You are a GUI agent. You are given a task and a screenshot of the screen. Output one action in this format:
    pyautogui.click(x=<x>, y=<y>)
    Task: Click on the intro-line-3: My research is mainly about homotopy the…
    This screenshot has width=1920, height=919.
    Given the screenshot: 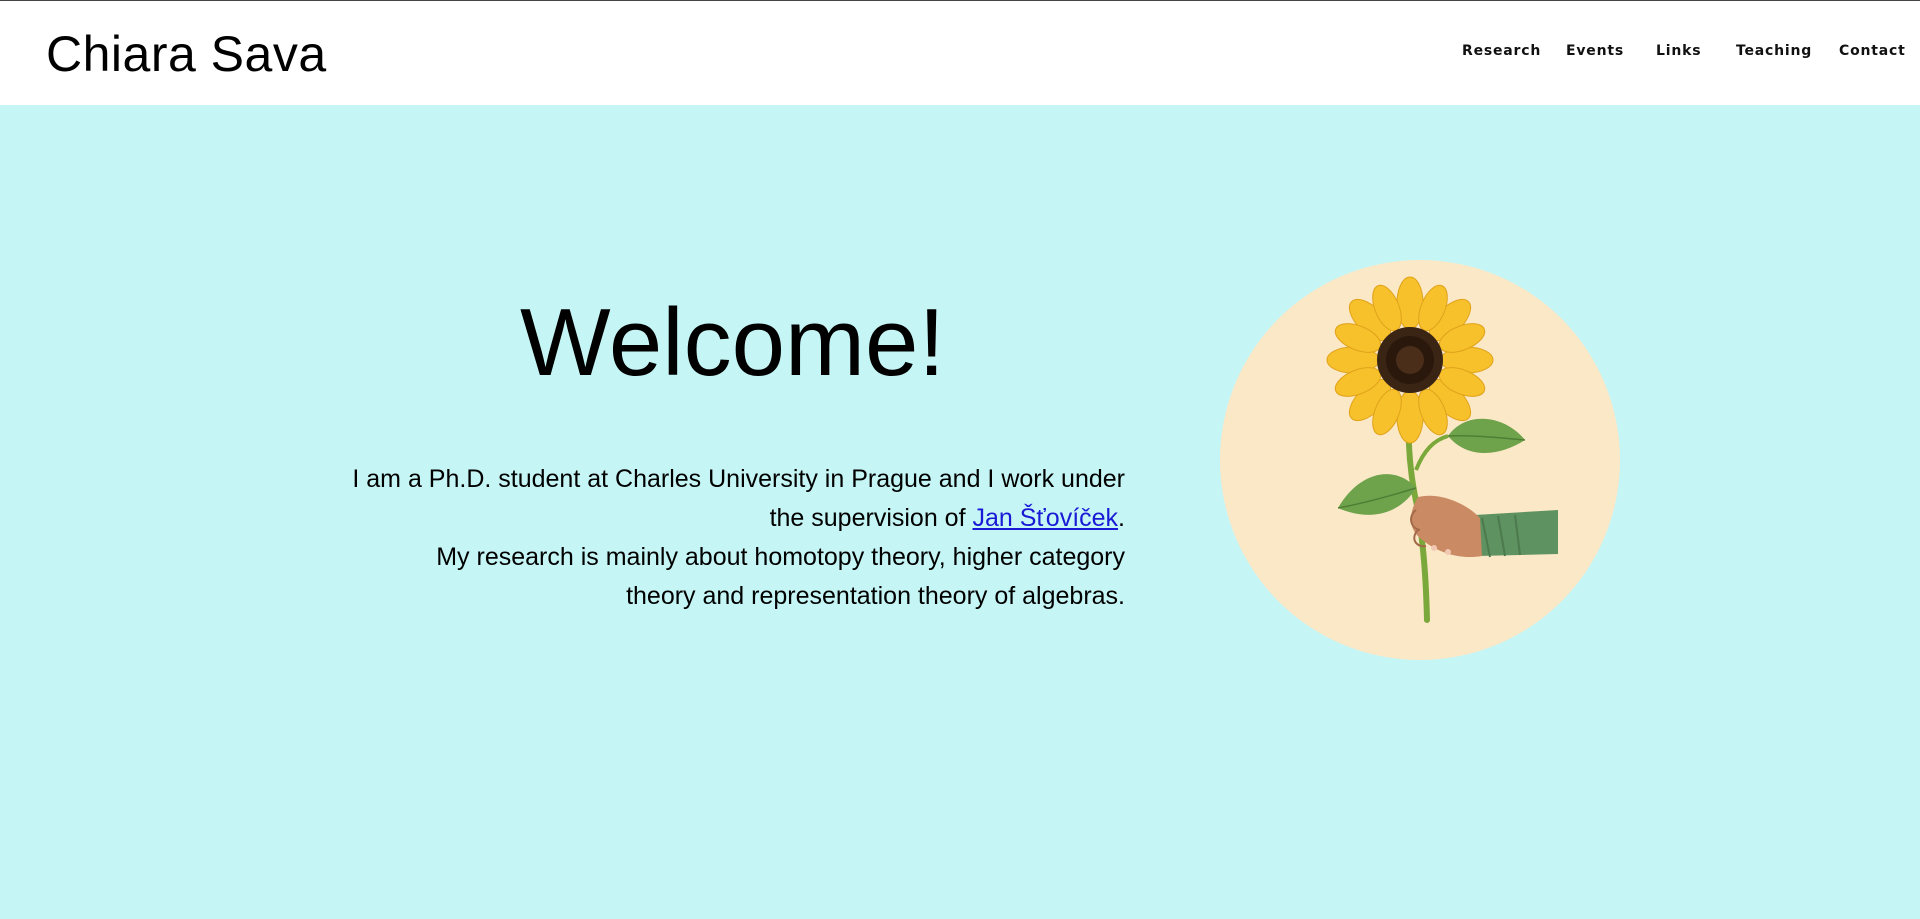 What is the action you would take?
    pyautogui.click(x=780, y=557)
    